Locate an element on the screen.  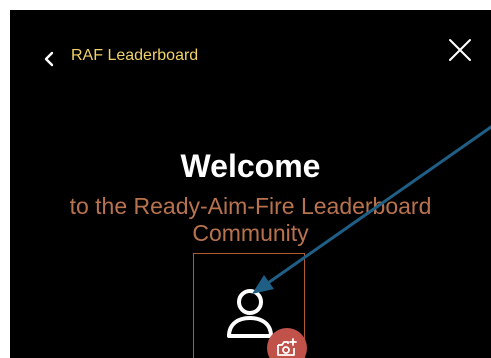
back-button is located at coordinates (49, 59).